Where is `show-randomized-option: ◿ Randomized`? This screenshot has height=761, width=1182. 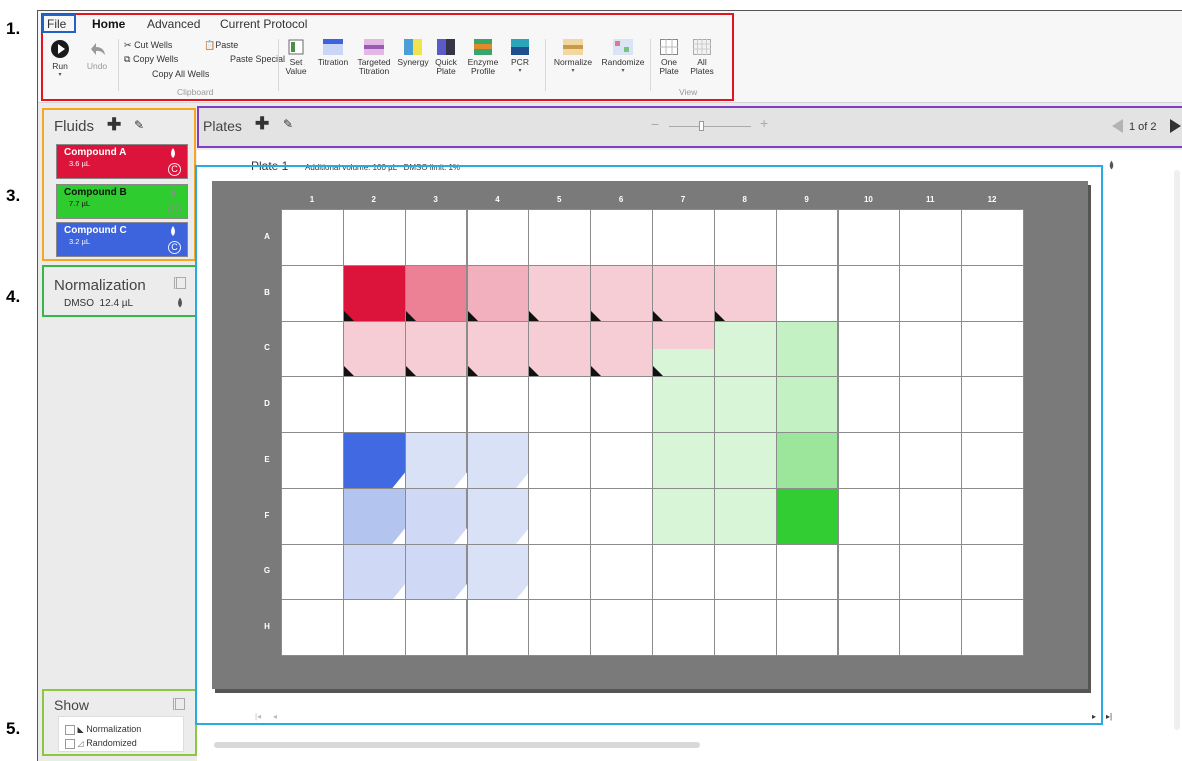 show-randomized-option: ◿ Randomized is located at coordinates (101, 743).